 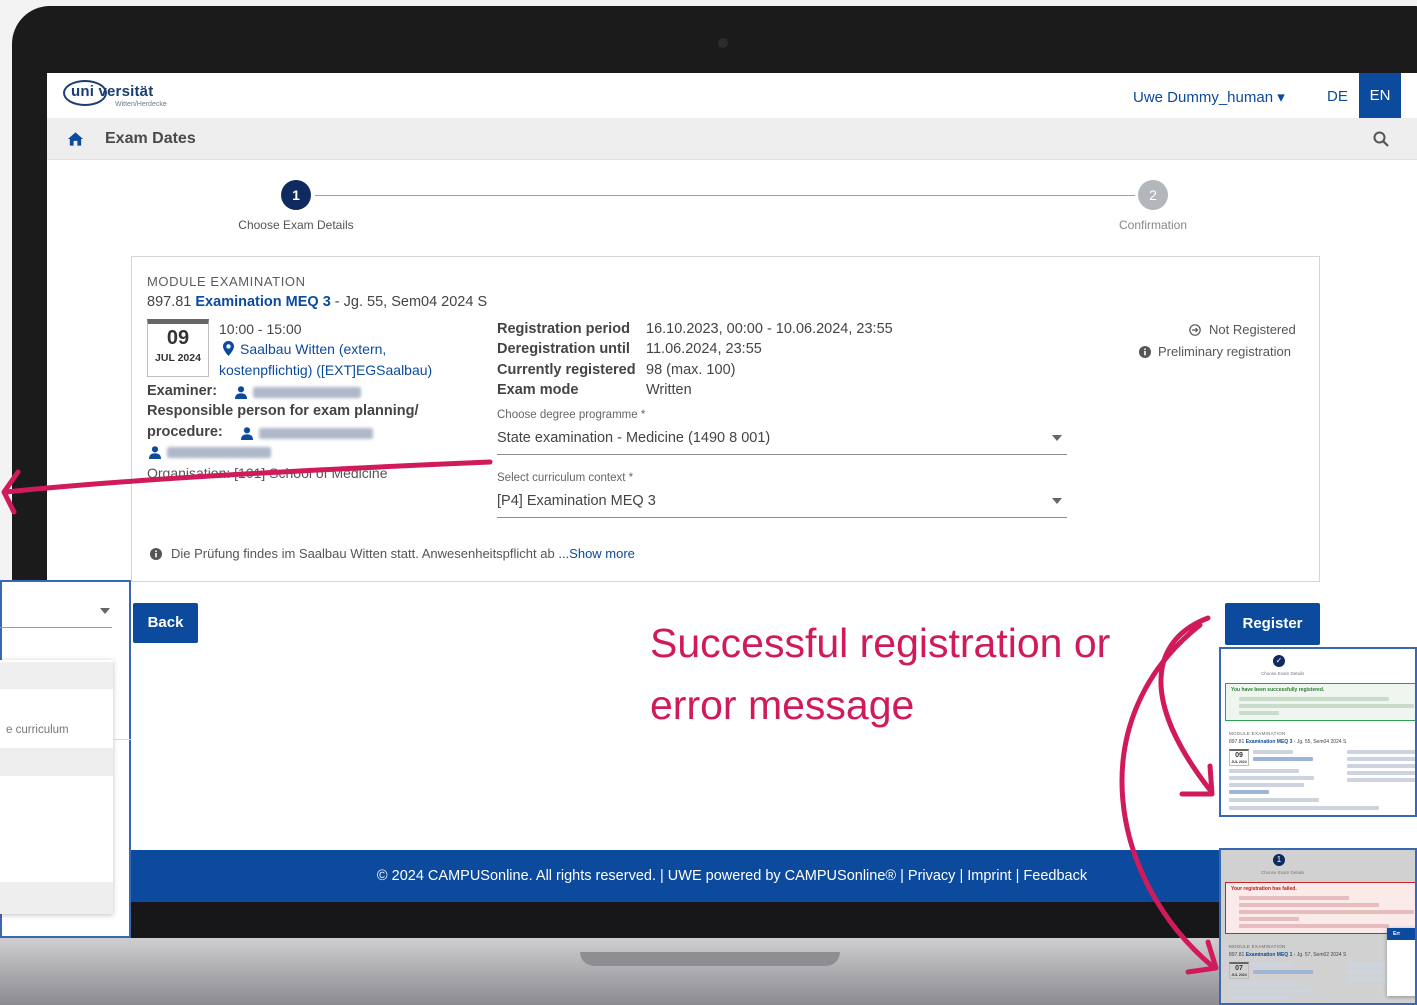 What do you see at coordinates (1380, 95) in the screenshot?
I see `language-en-link: EN` at bounding box center [1380, 95].